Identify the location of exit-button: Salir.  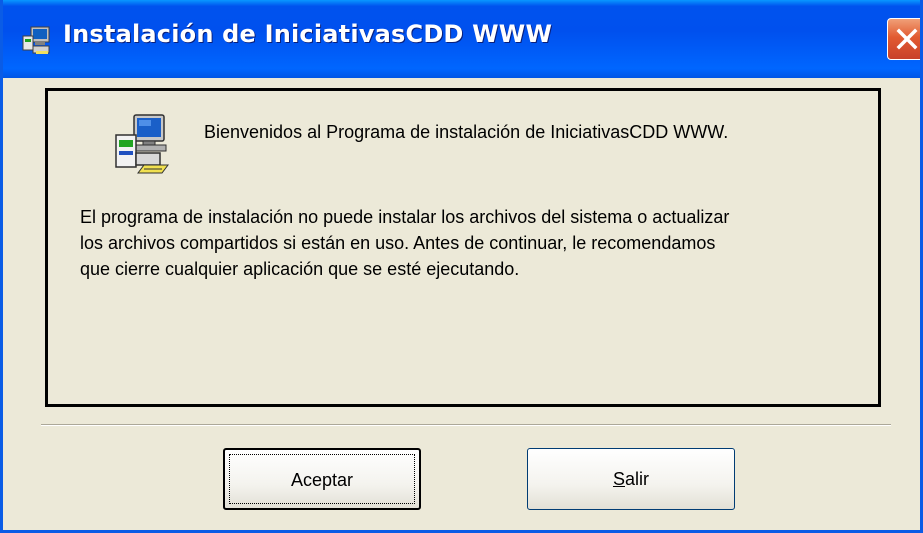
(631, 479).